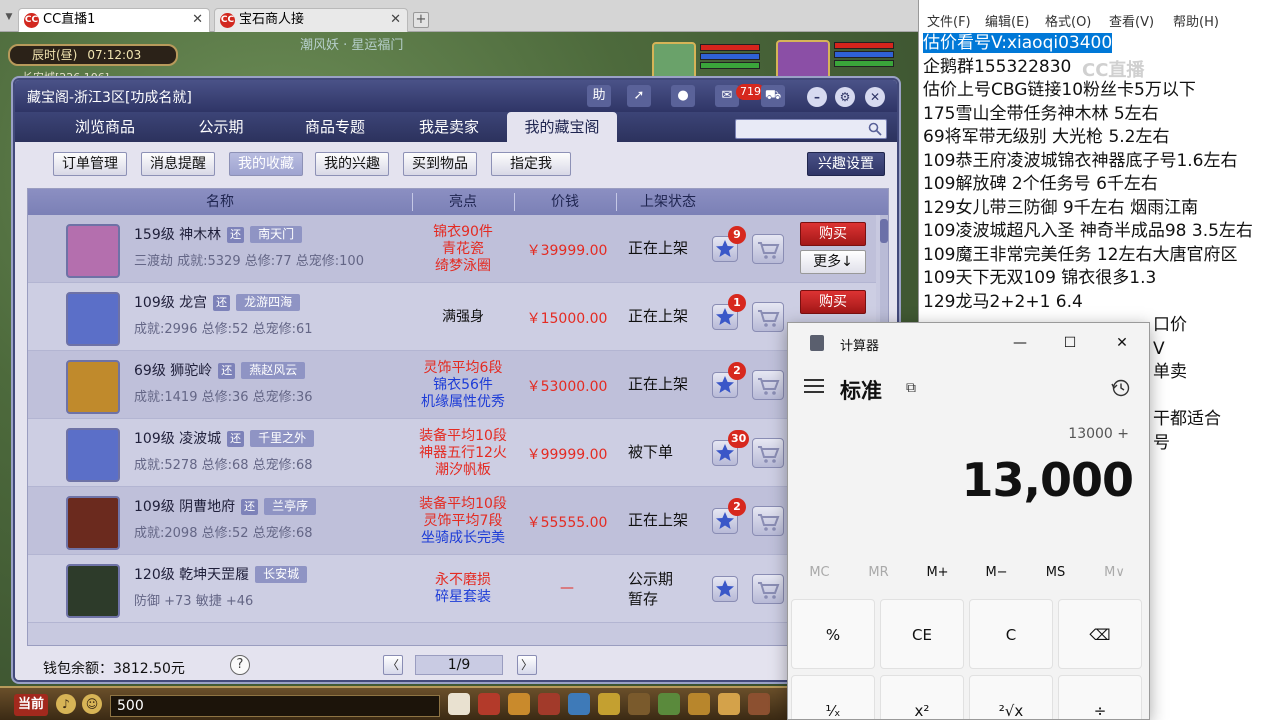  Describe the element at coordinates (811, 129) in the screenshot. I see `search-input` at that location.